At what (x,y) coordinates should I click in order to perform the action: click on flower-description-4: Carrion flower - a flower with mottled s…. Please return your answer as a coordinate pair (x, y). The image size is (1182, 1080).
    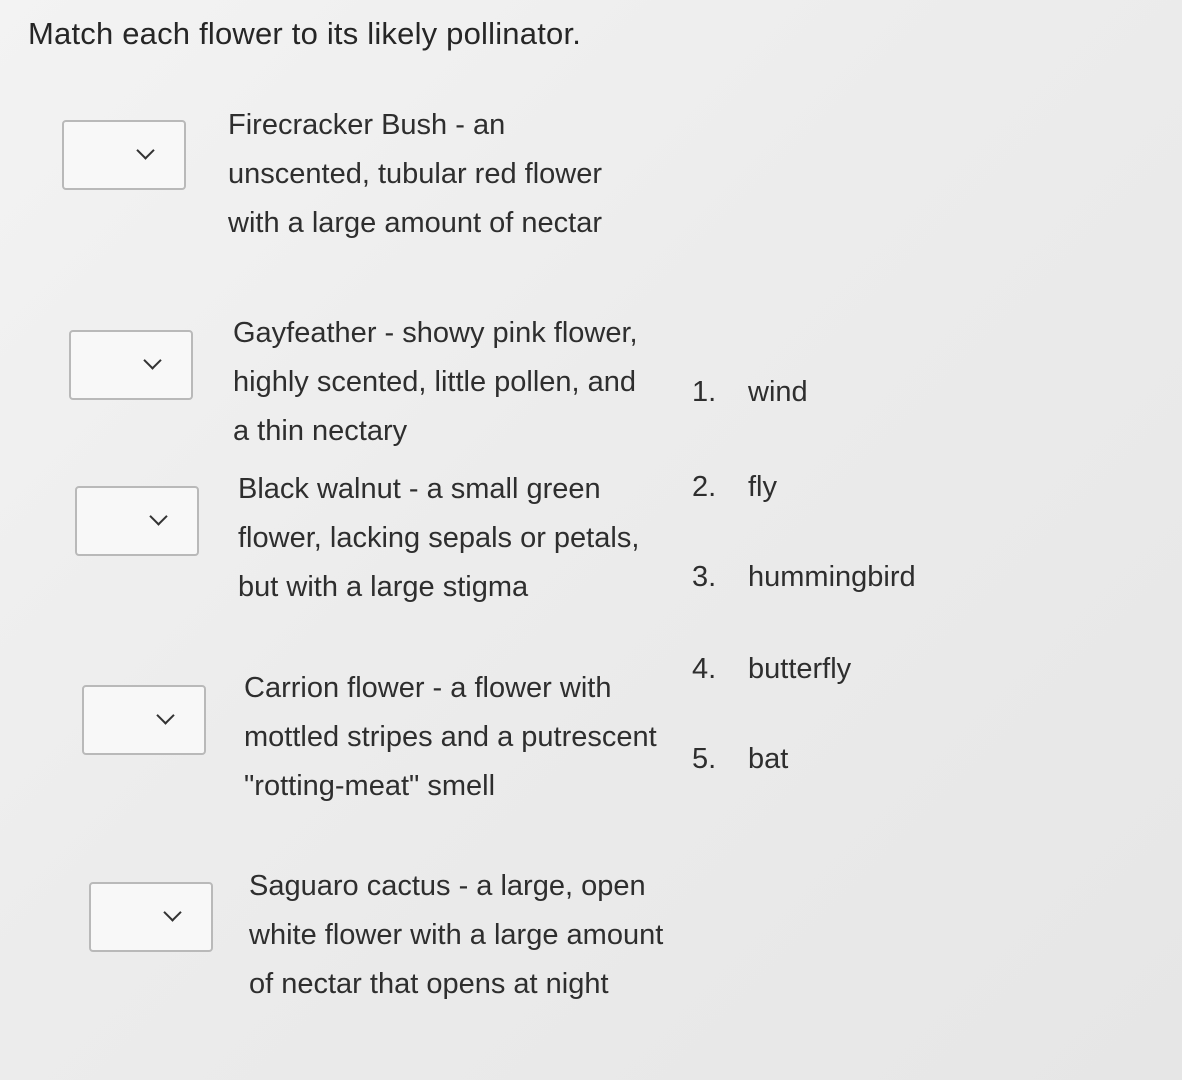
    Looking at the image, I should click on (450, 737).